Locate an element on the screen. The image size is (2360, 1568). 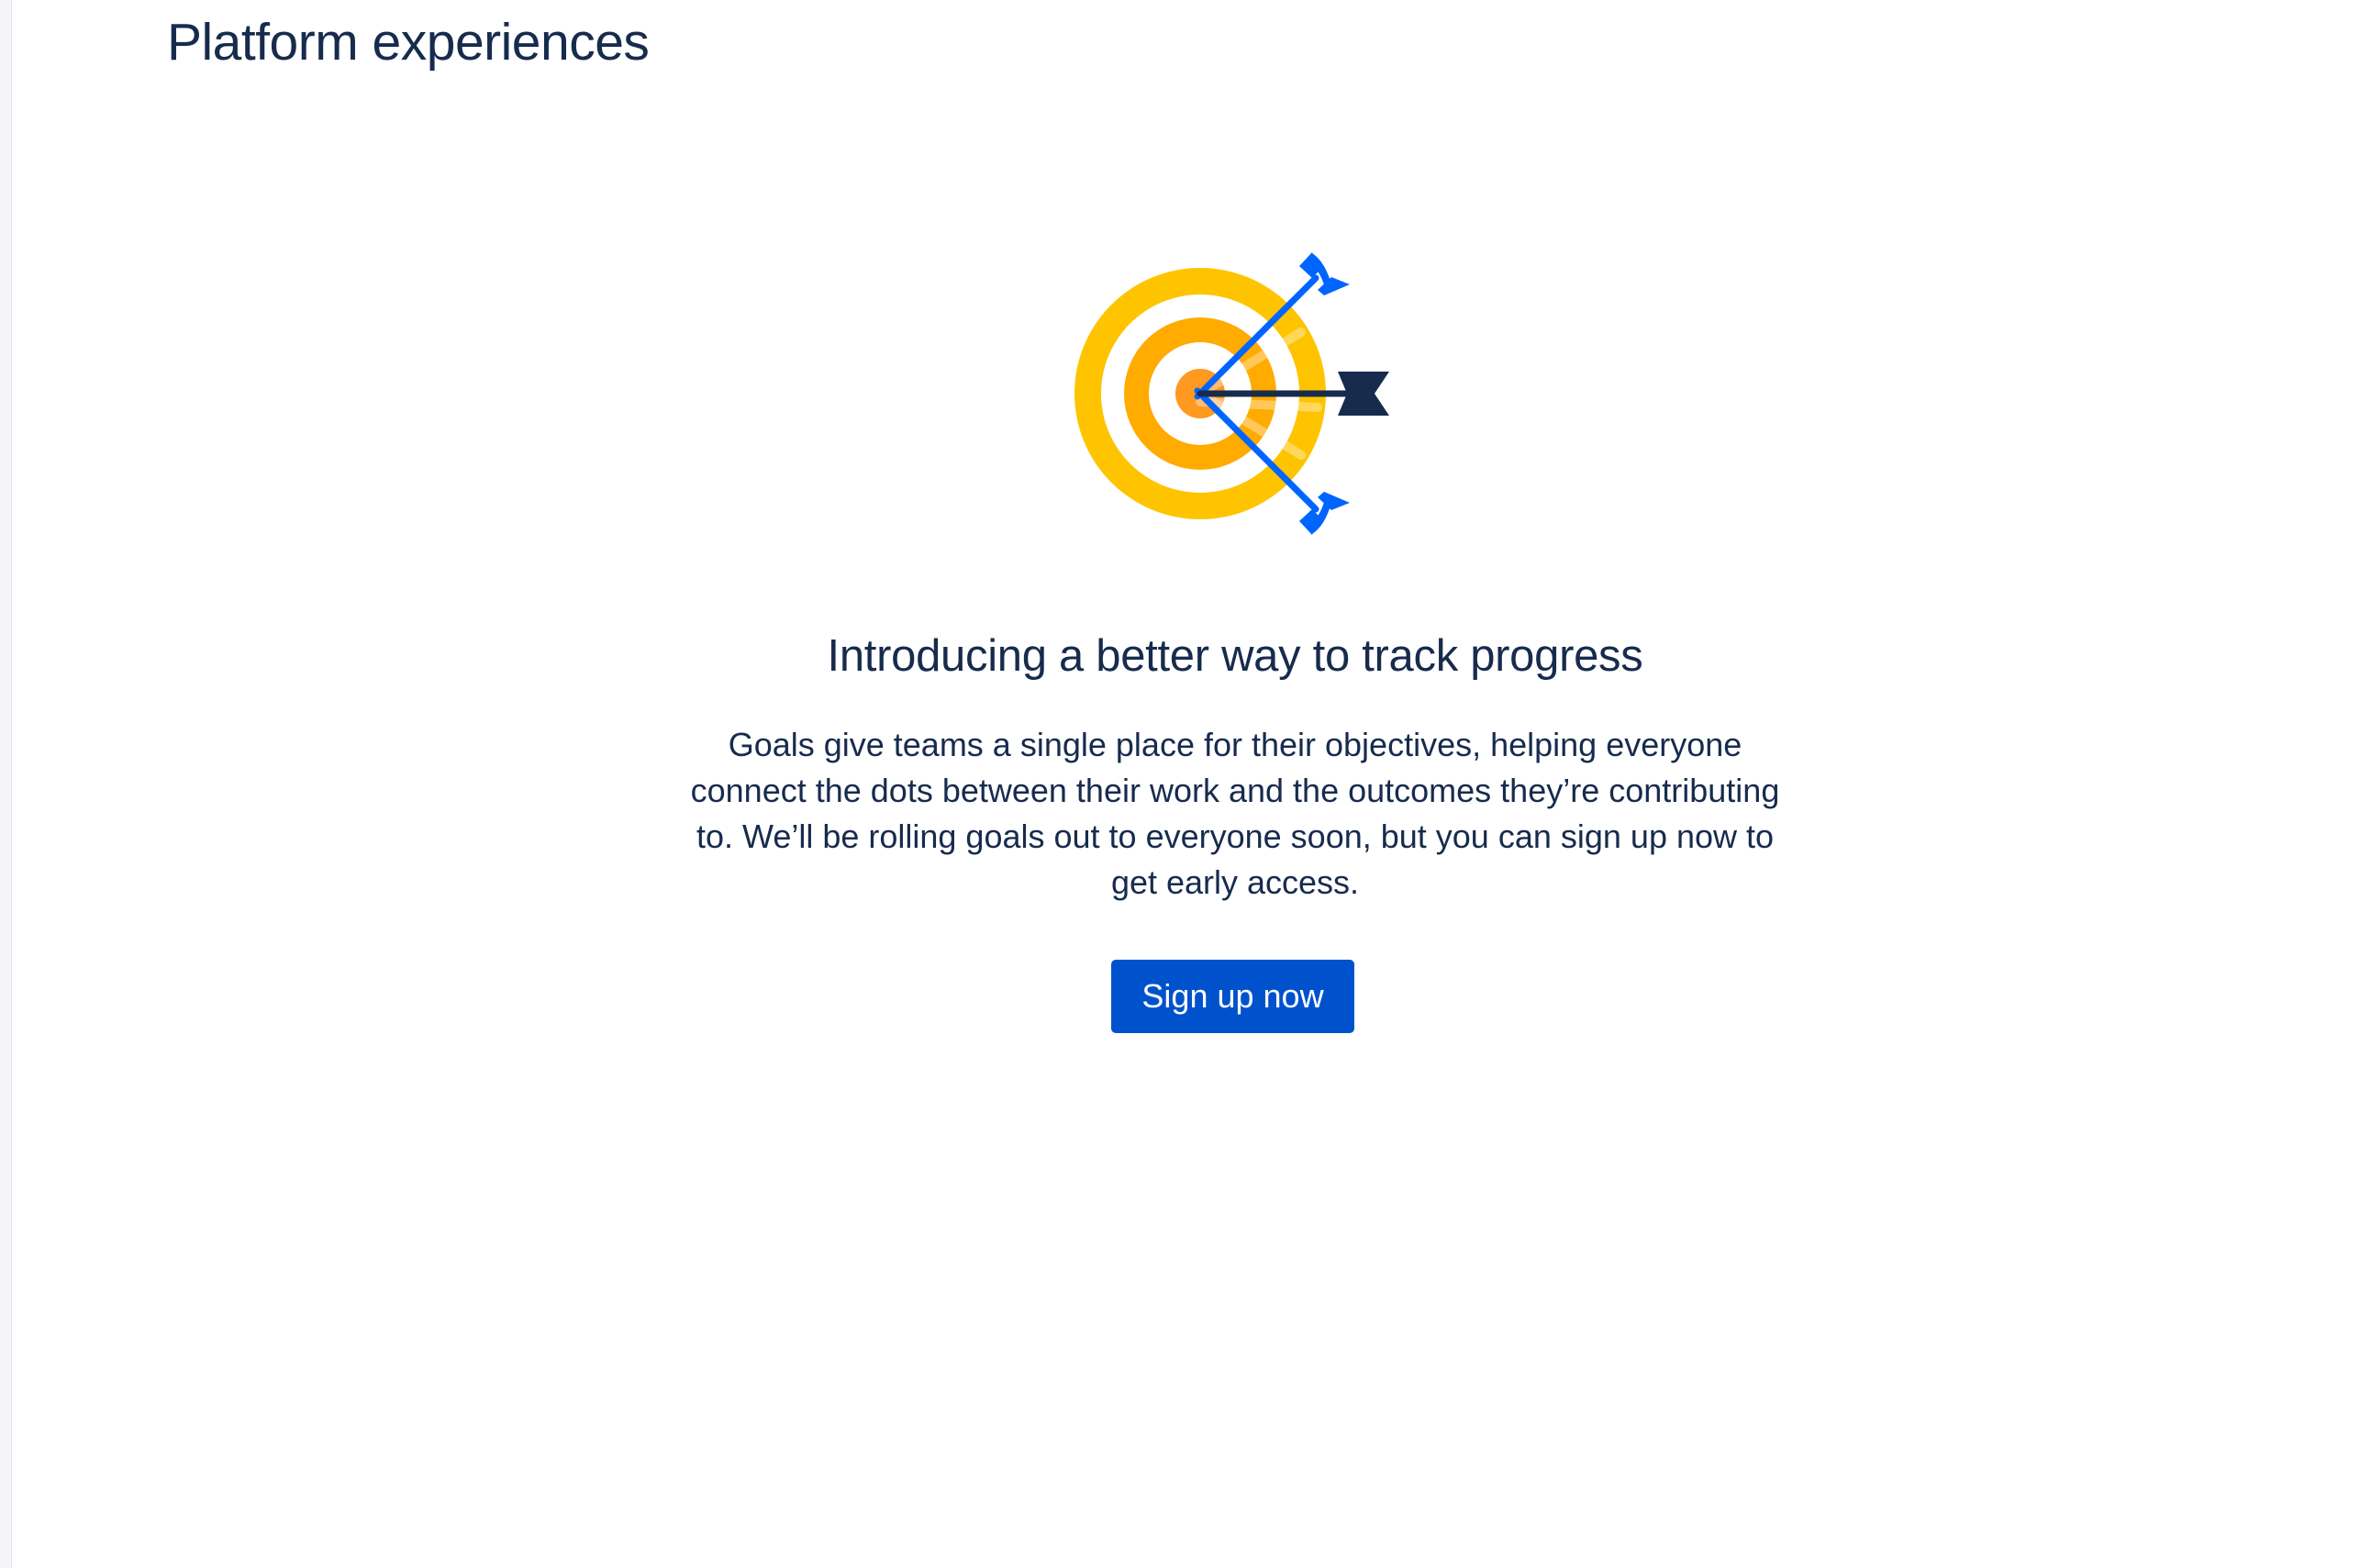
target-with-arrows-icon is located at coordinates (1237, 394).